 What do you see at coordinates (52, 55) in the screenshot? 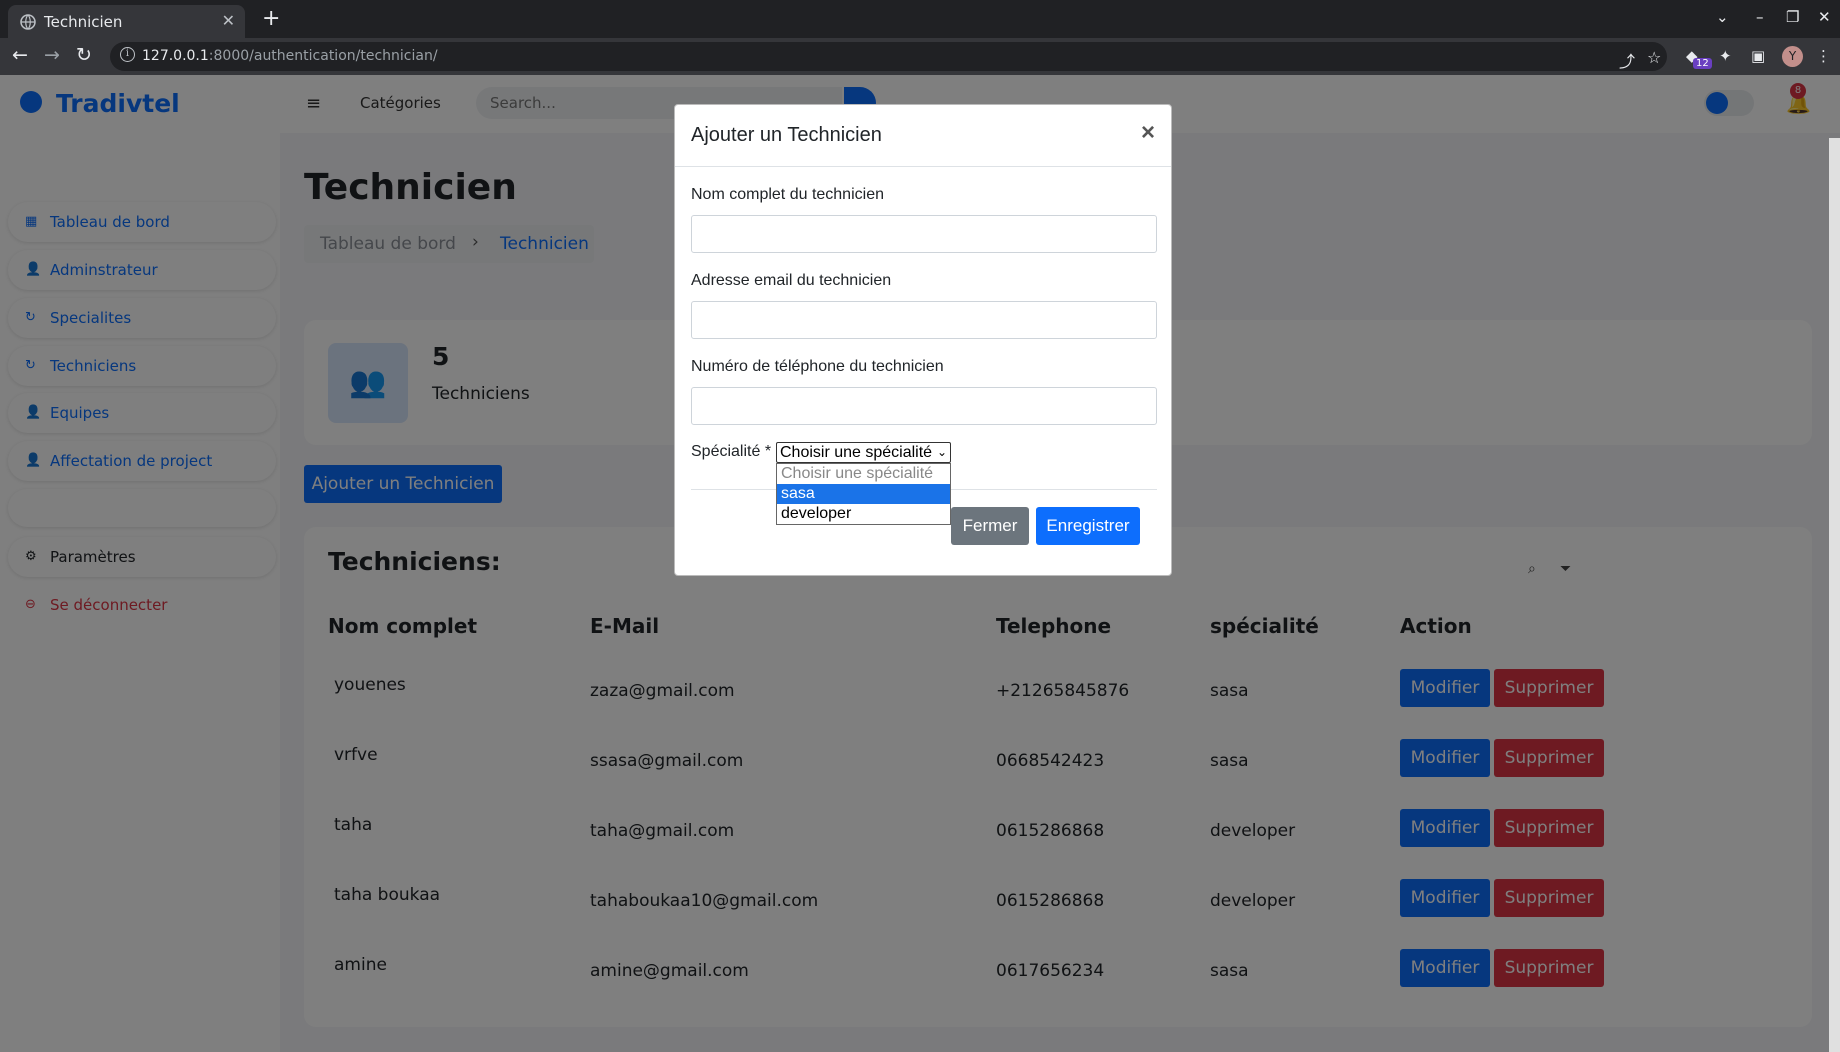
I see `forward-icon: →` at bounding box center [52, 55].